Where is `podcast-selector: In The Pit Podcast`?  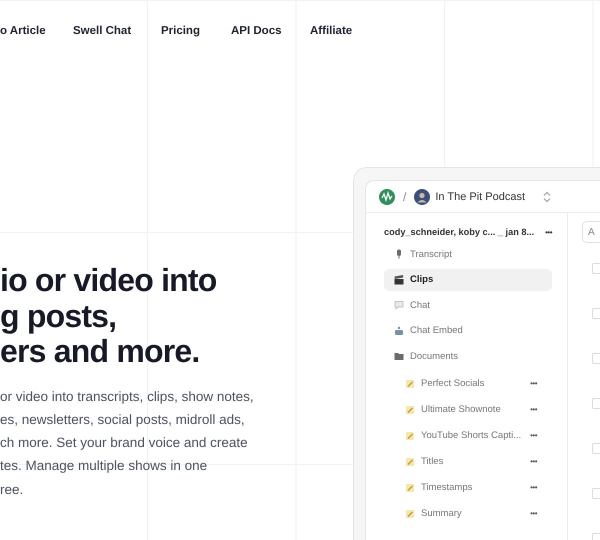 podcast-selector: In The Pit Podcast is located at coordinates (480, 196).